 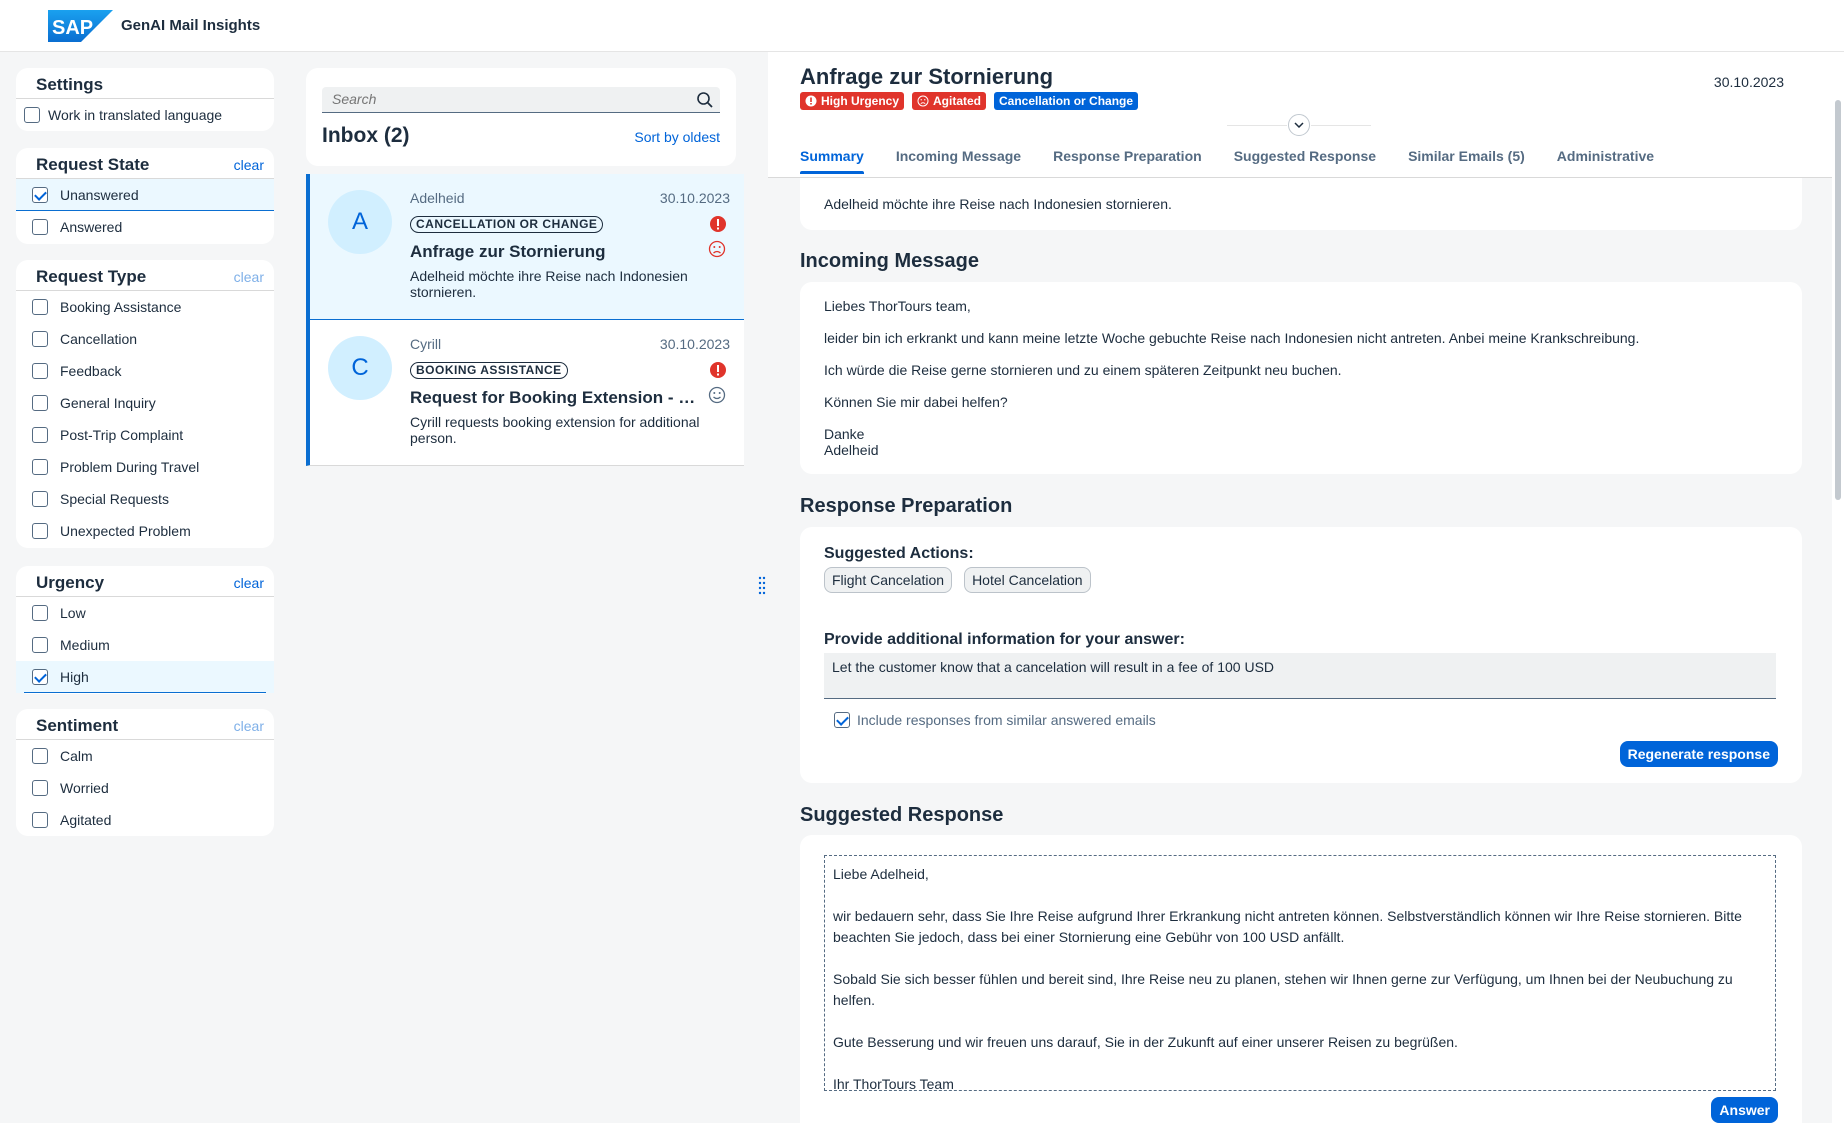 What do you see at coordinates (958, 161) in the screenshot?
I see `tab-incoming-message: Incoming Message` at bounding box center [958, 161].